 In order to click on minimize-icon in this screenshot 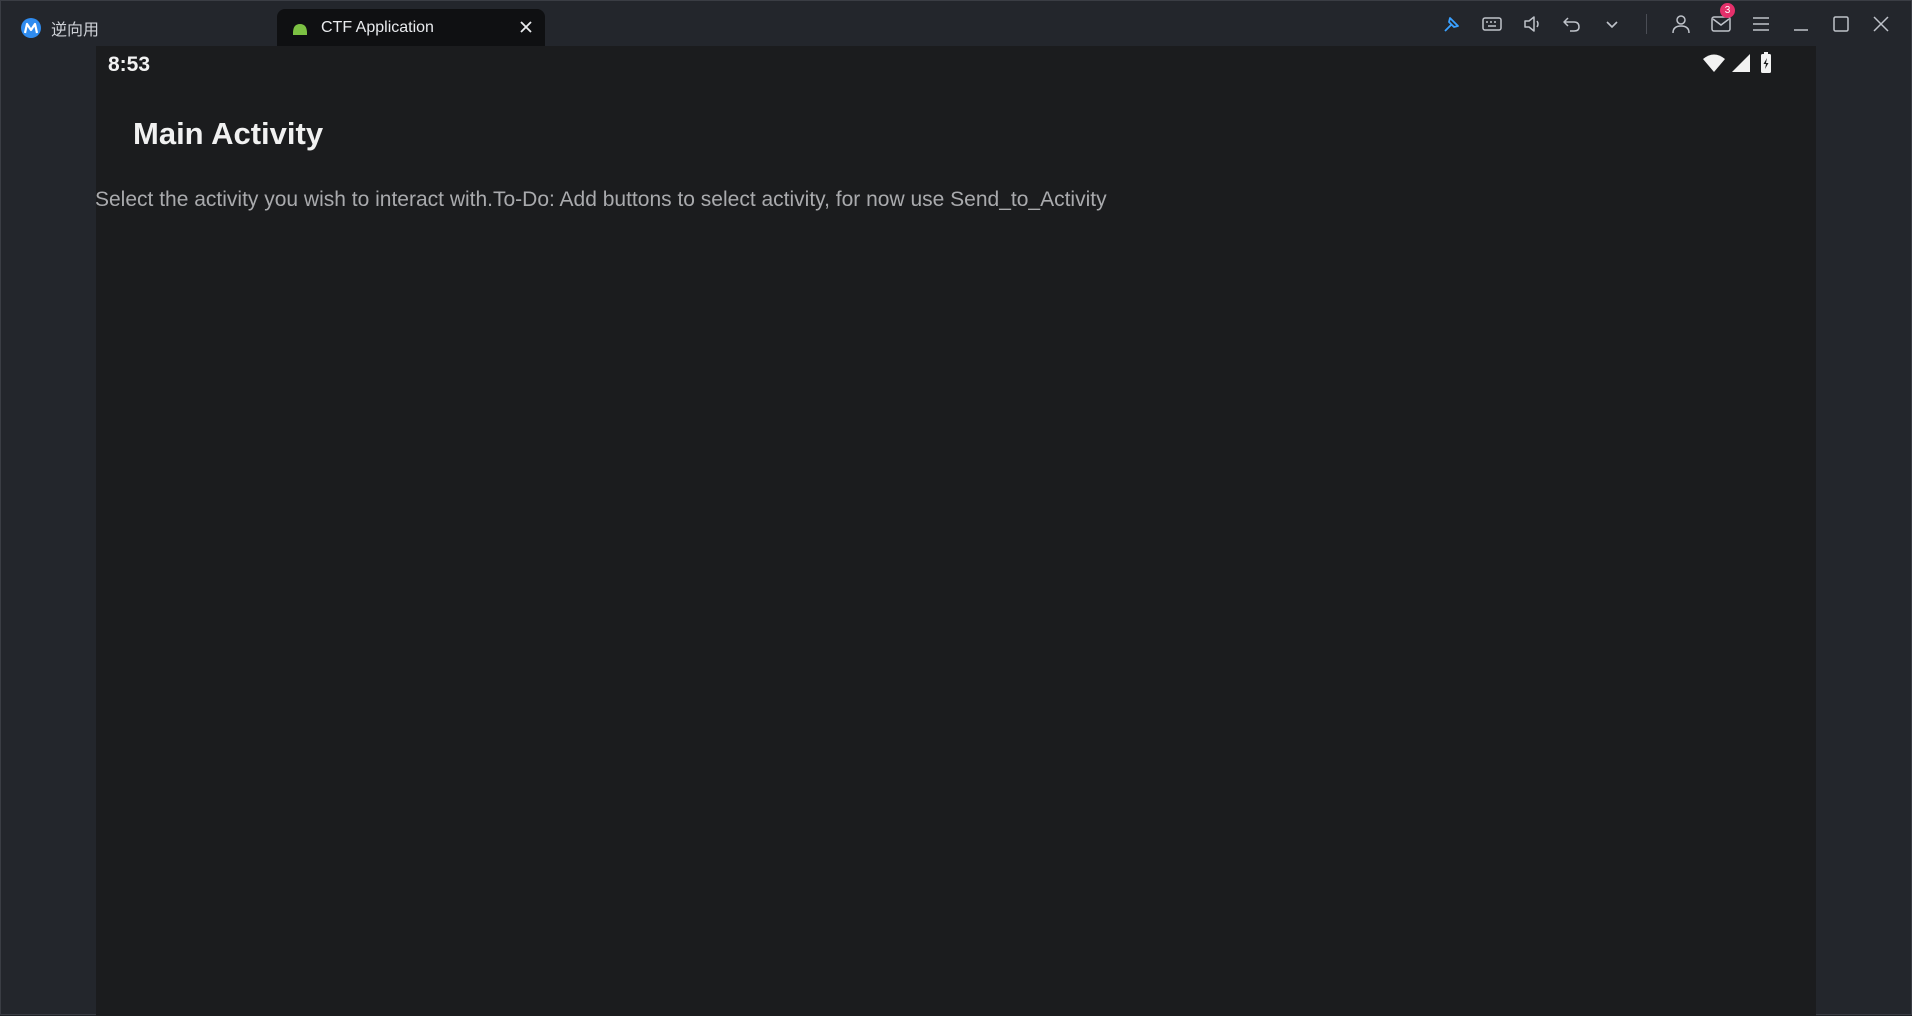, I will do `click(1801, 24)`.